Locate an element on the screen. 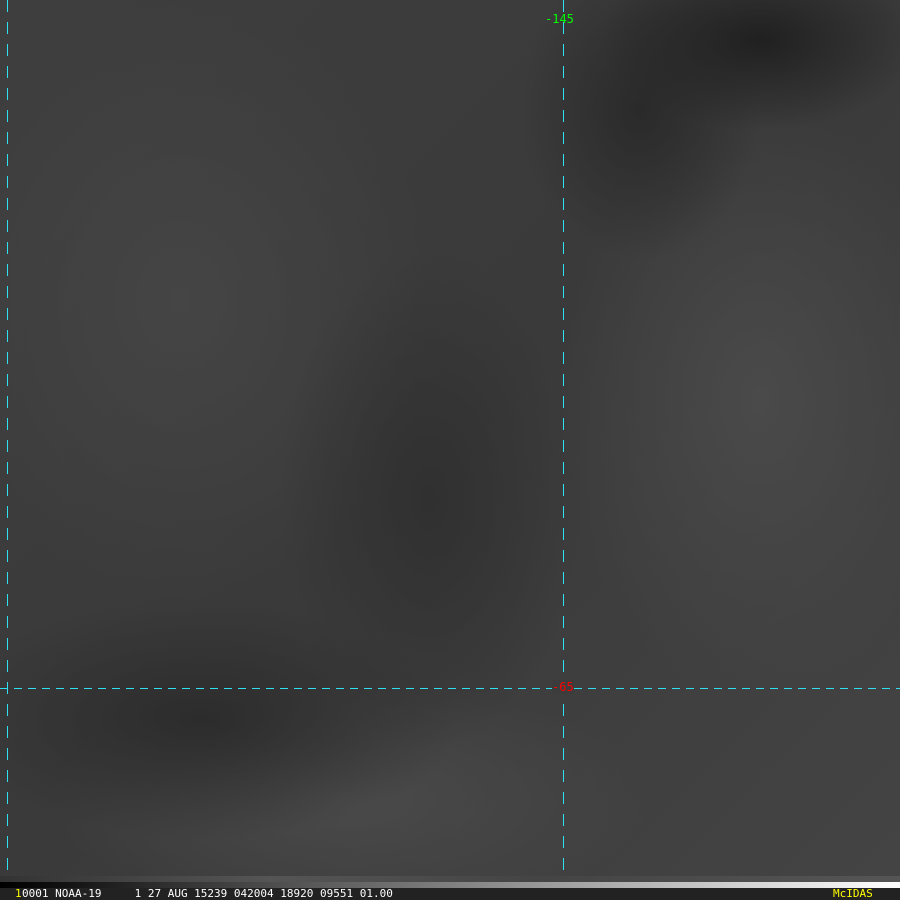  mcidas-brand: McIDAS is located at coordinates (853, 893).